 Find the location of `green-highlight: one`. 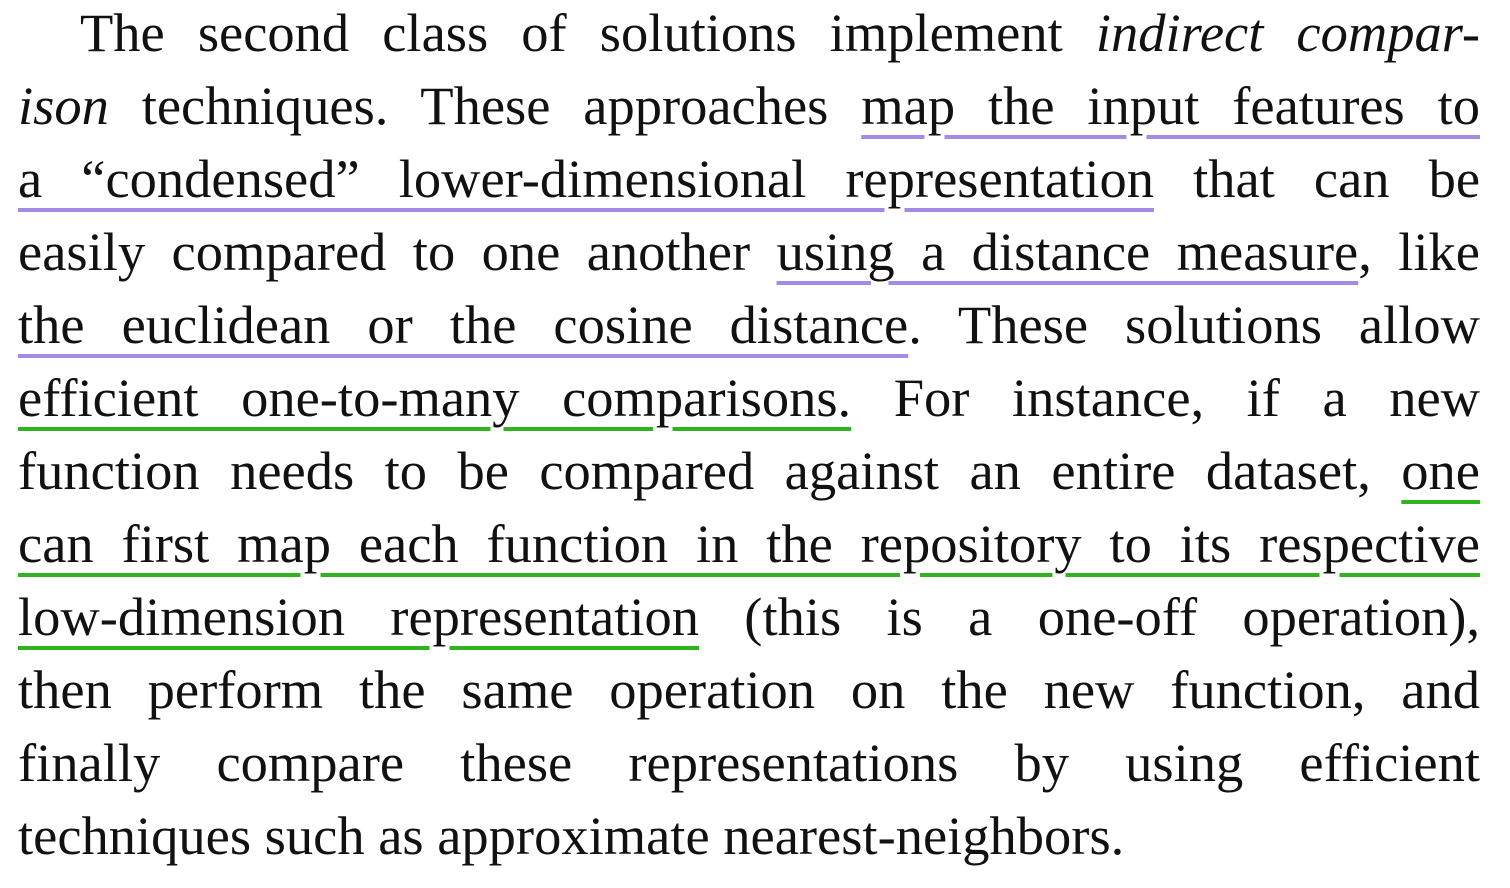

green-highlight: one is located at coordinates (1440, 470).